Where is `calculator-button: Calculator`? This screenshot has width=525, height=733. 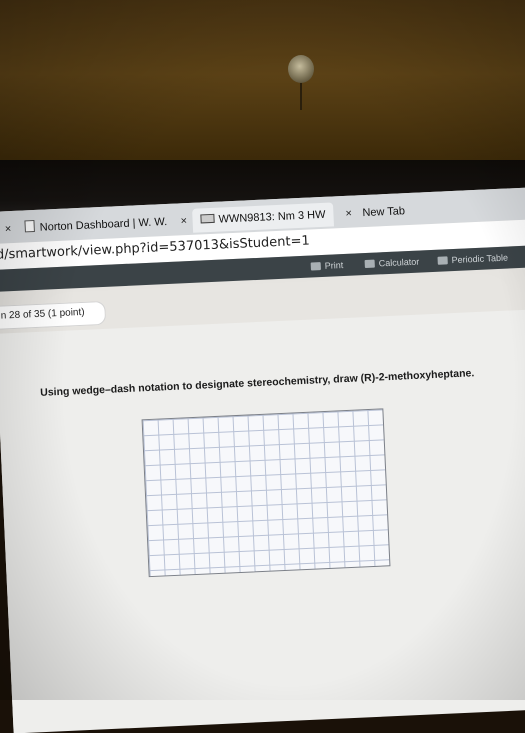
calculator-button: Calculator is located at coordinates (391, 263).